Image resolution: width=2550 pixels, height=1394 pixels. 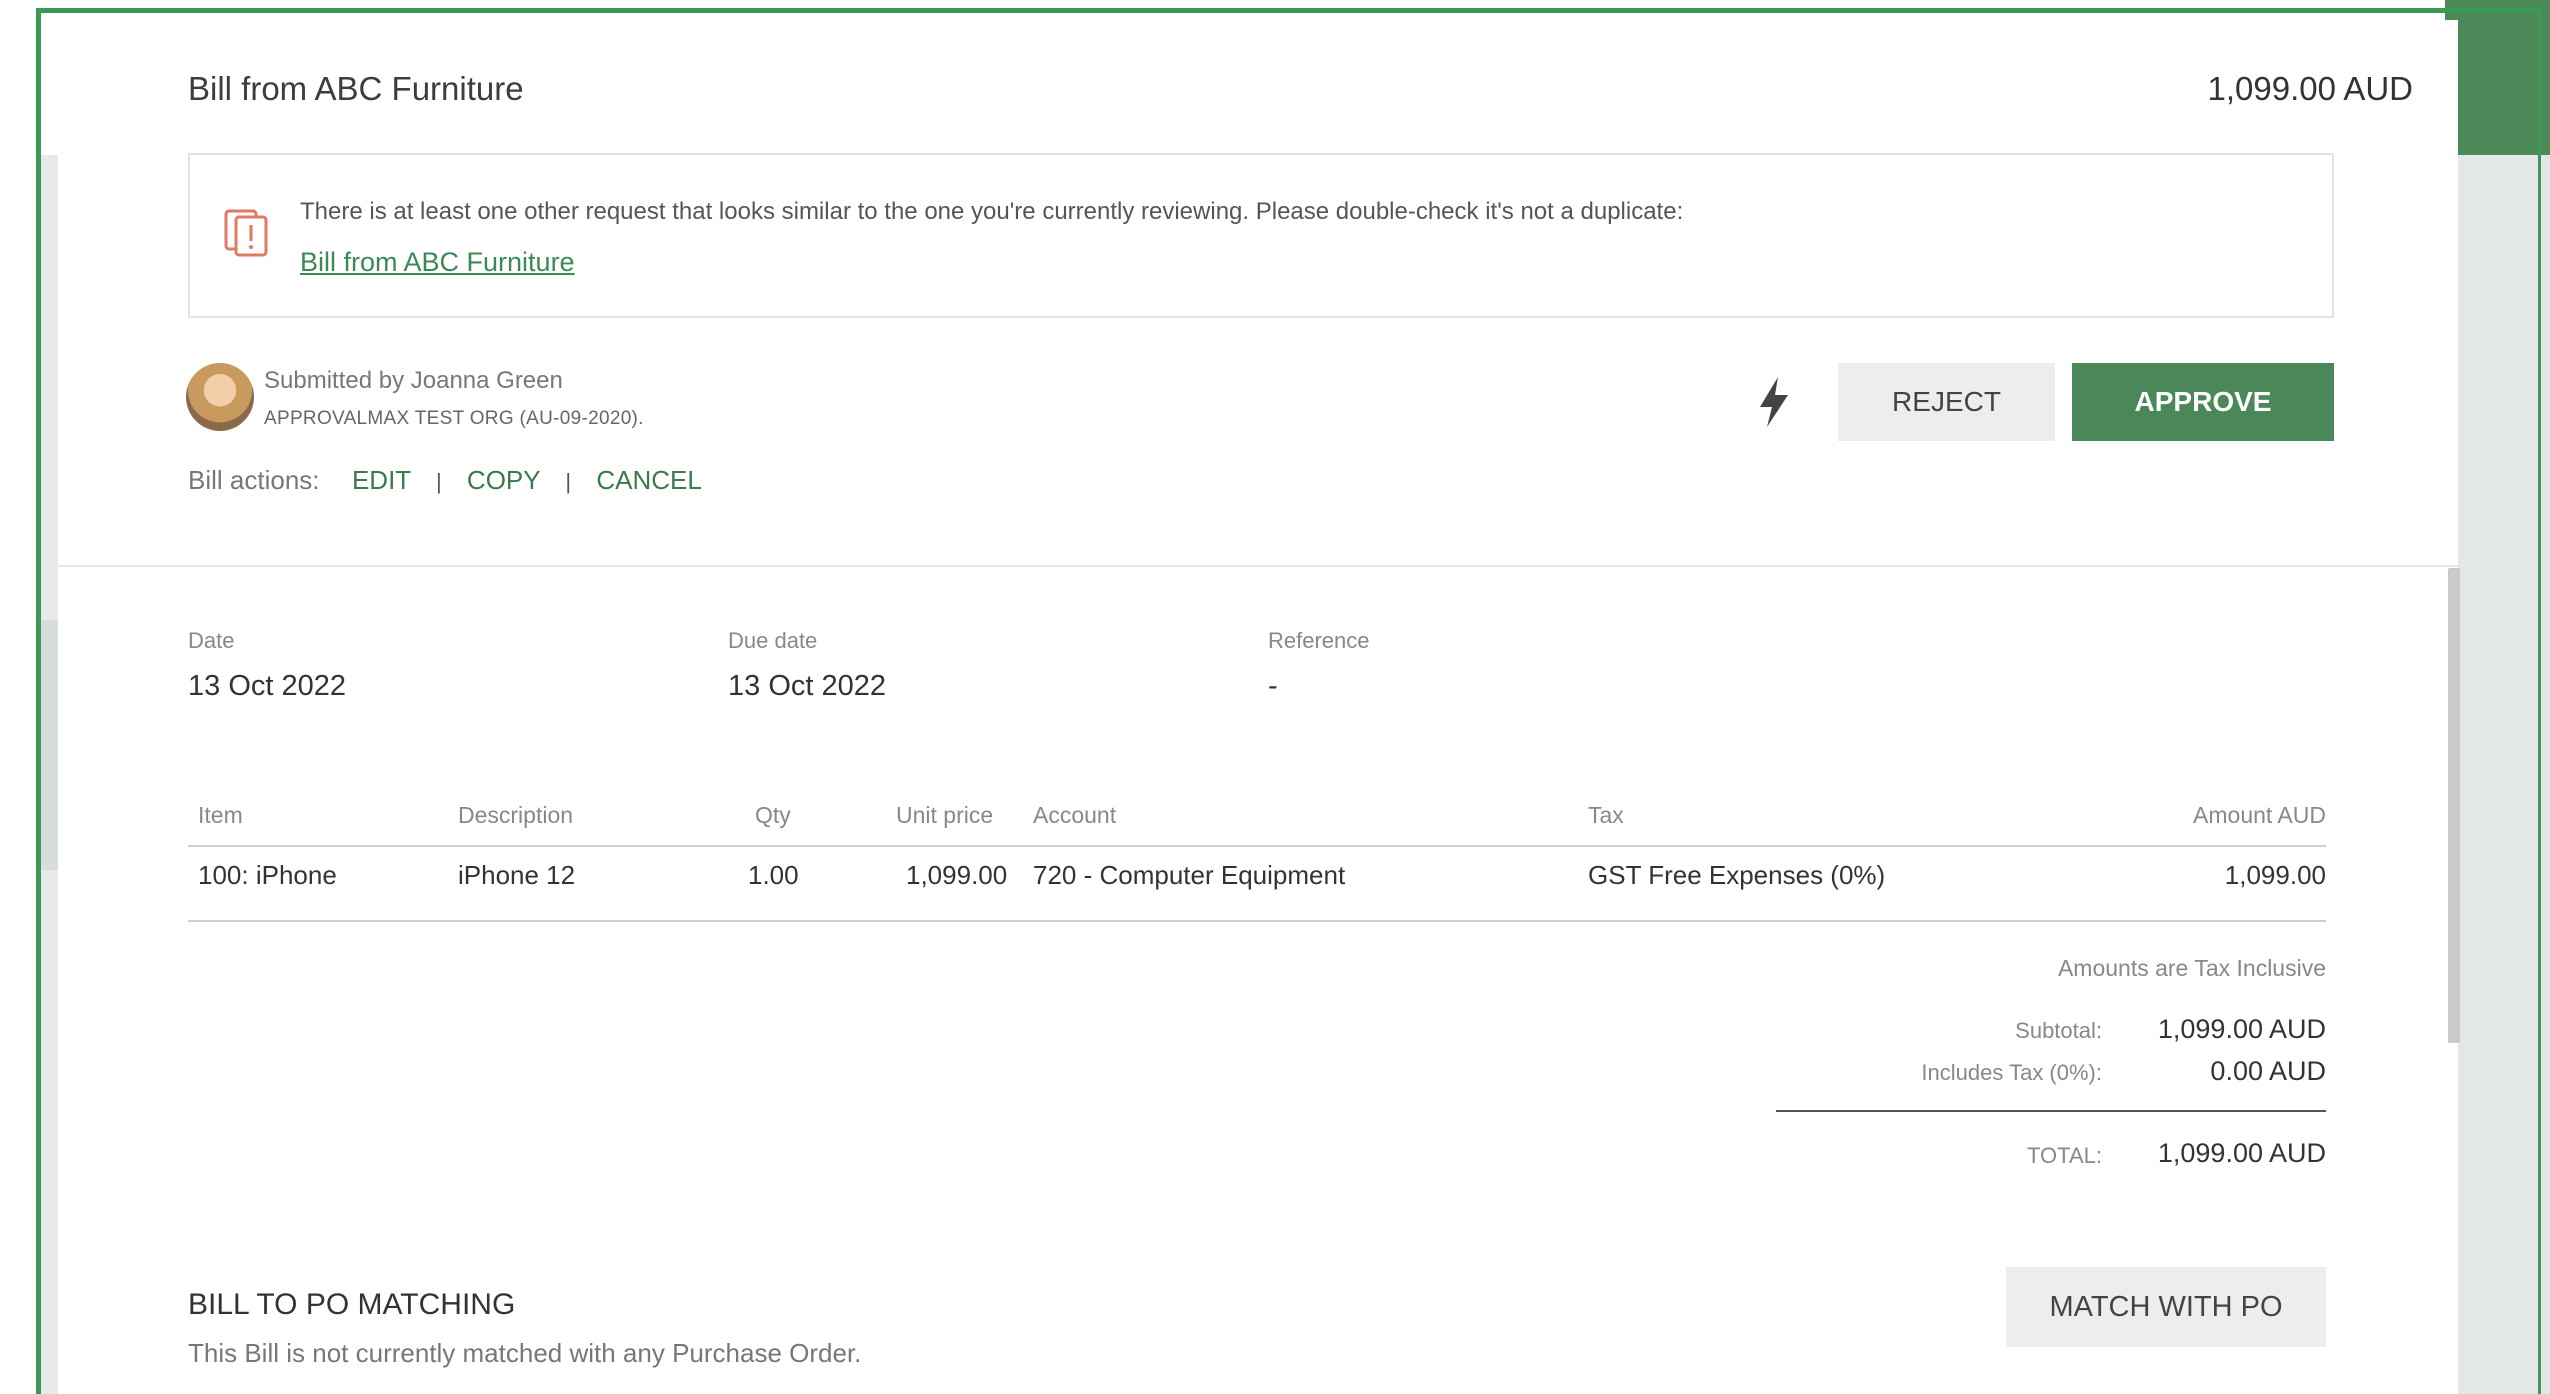 What do you see at coordinates (648, 480) in the screenshot?
I see `cancel-link: CANCEL` at bounding box center [648, 480].